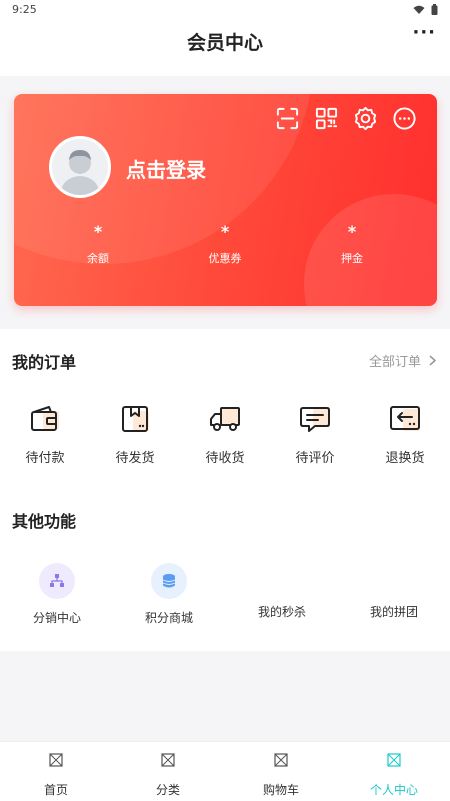  Describe the element at coordinates (225, 258) in the screenshot. I see `stat-label: 优惠券` at that location.